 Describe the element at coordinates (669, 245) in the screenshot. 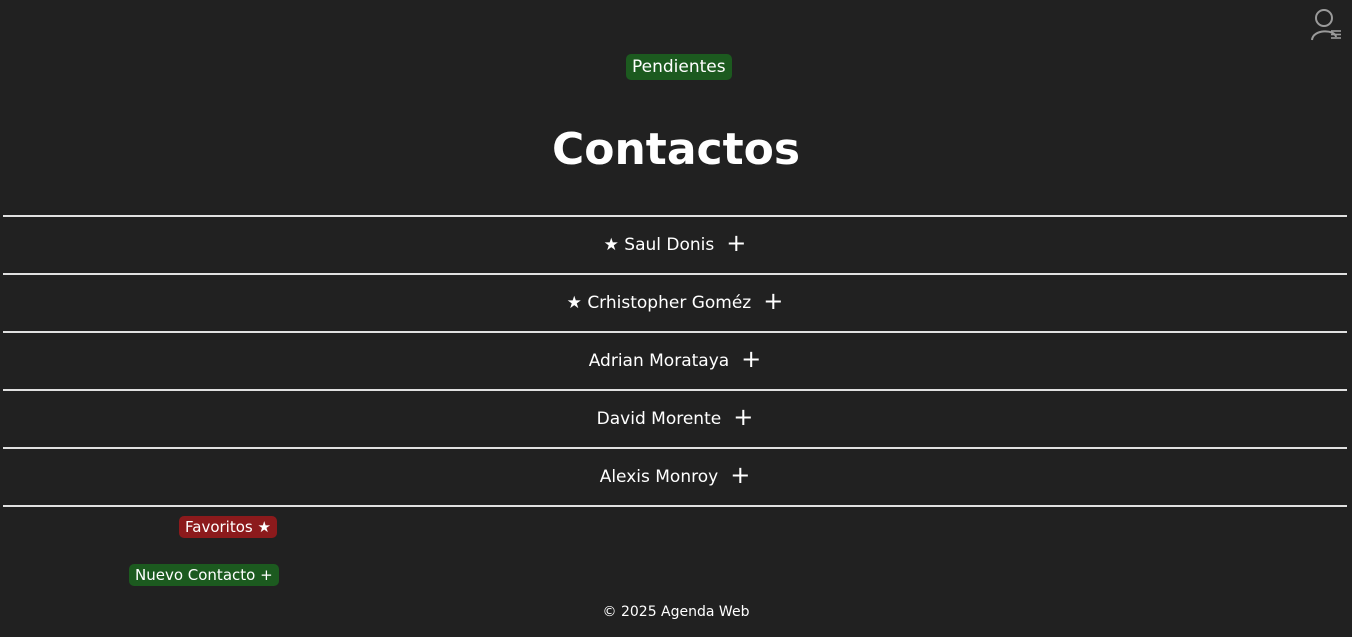

I see `contact-name: Saul Donis` at that location.